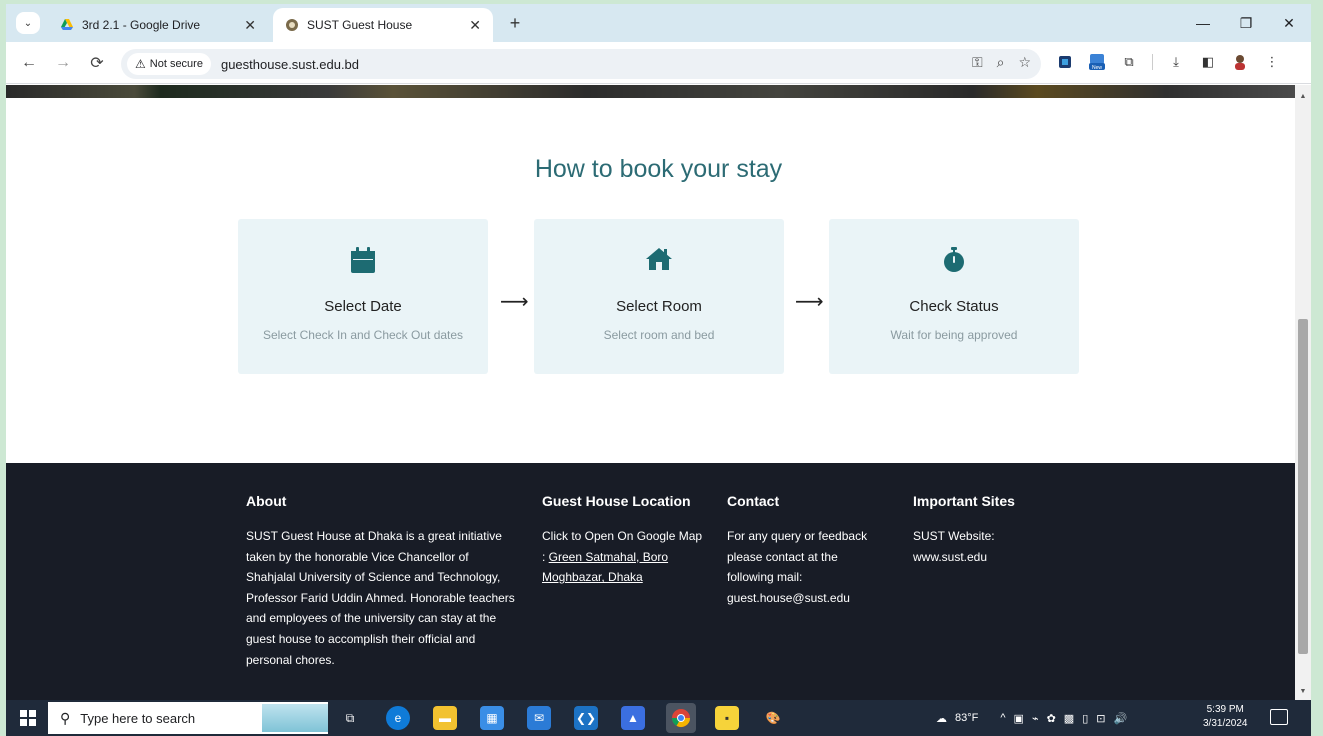  Describe the element at coordinates (67, 24) in the screenshot. I see `google-drive-icon` at that location.